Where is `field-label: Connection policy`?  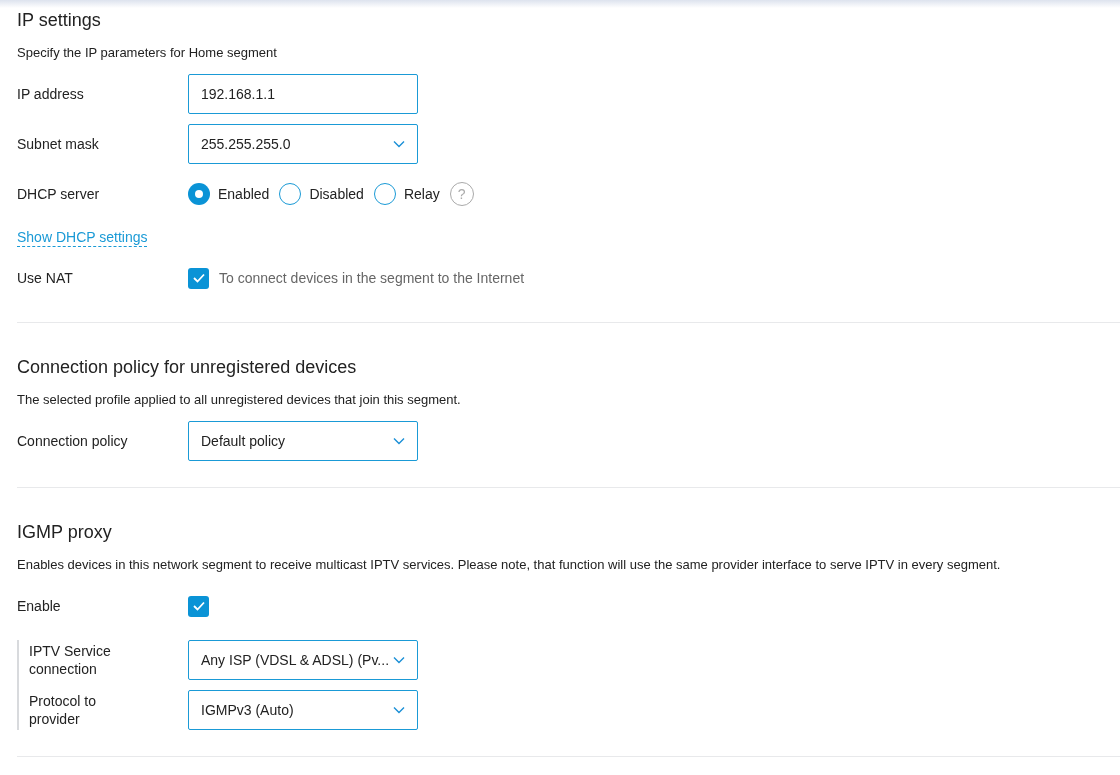
field-label: Connection policy is located at coordinates (73, 441).